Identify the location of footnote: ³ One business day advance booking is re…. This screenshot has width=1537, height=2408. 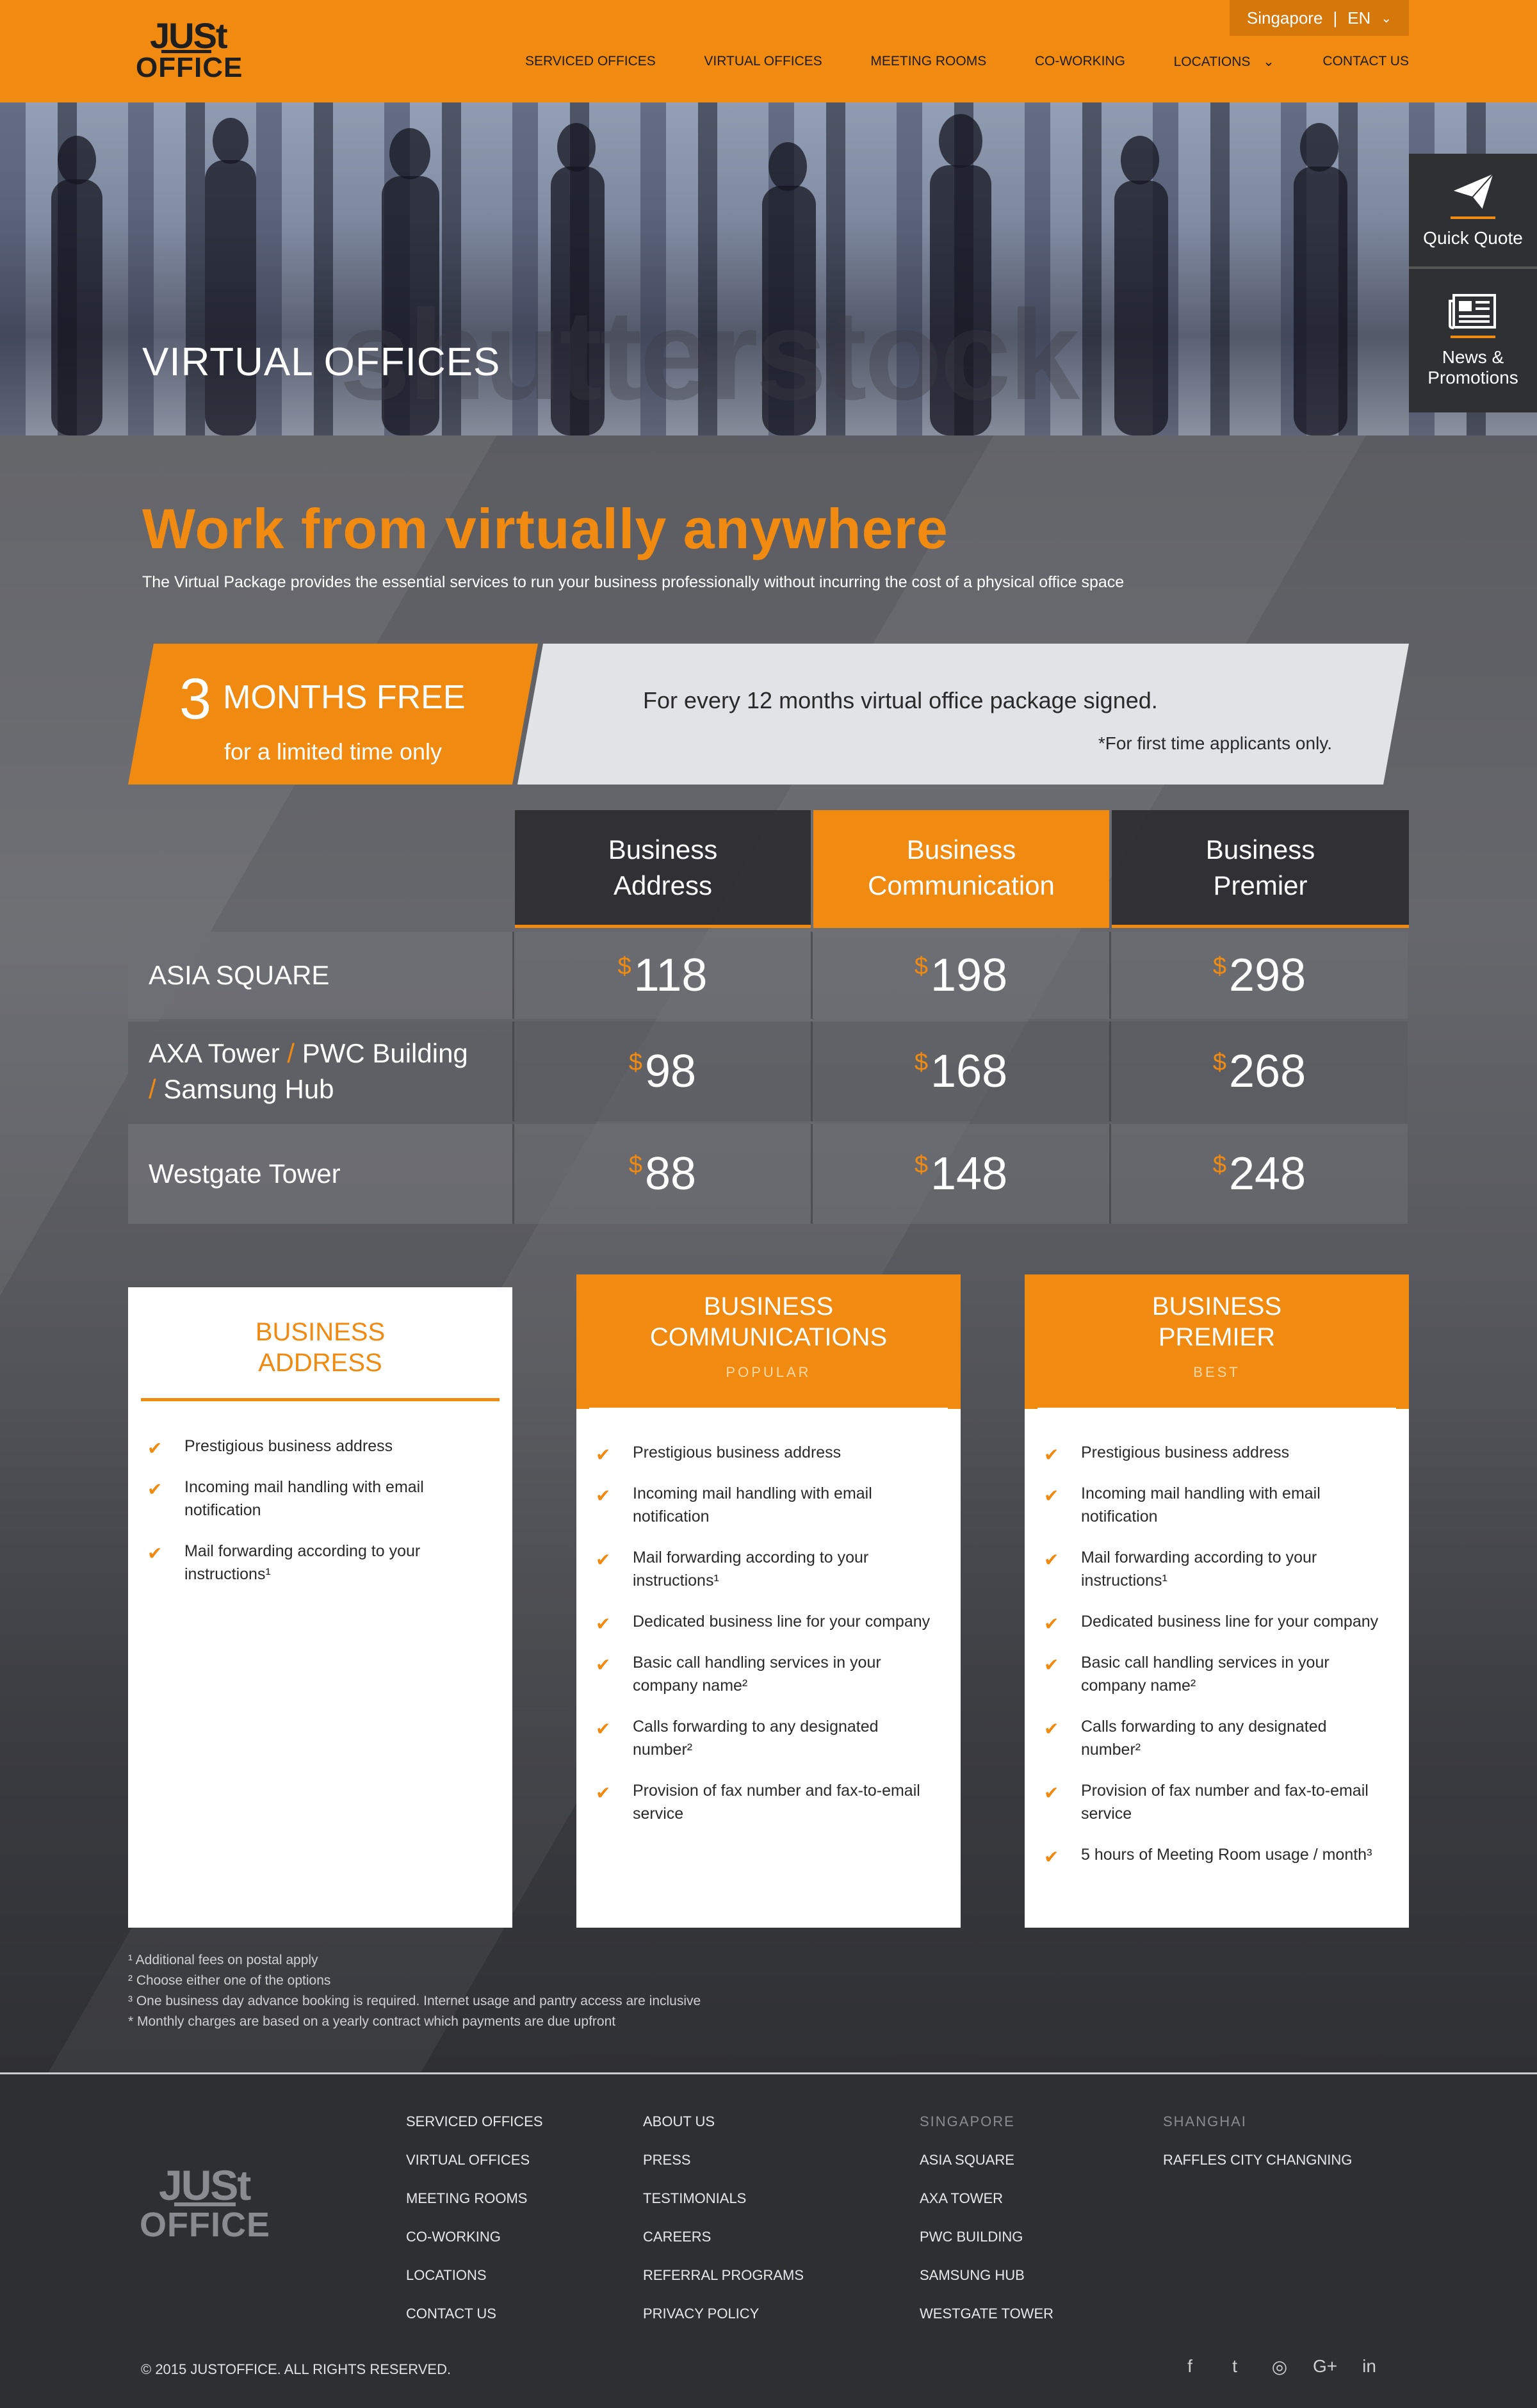
(414, 2001).